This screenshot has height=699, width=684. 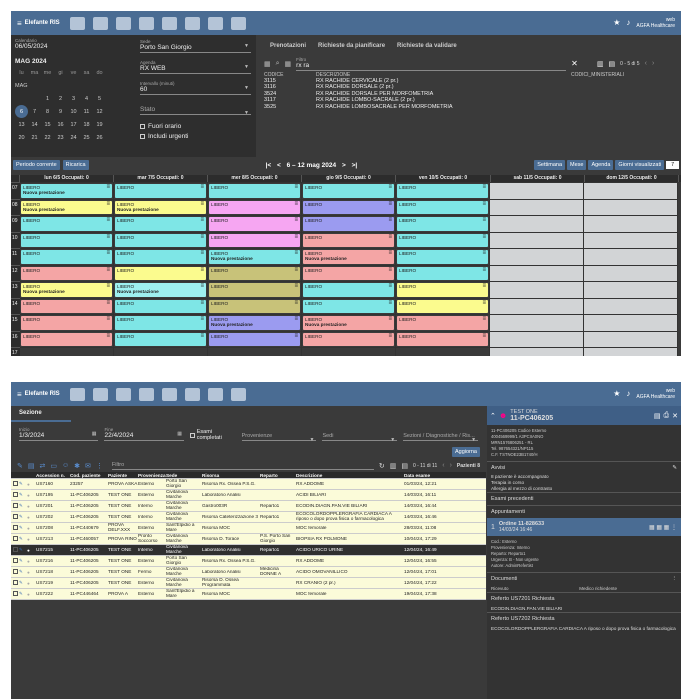 What do you see at coordinates (667, 416) in the screenshot?
I see `print-icon: ⎙` at bounding box center [667, 416].